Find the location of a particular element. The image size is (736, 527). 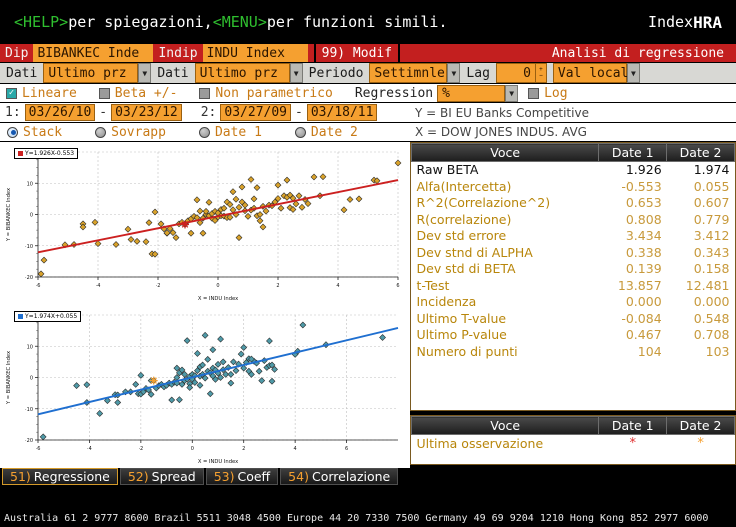

help-tag: <HELP> is located at coordinates (41, 22).